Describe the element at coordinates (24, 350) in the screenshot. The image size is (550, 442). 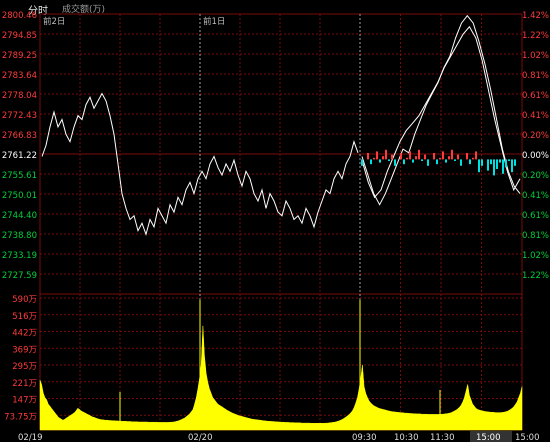
I see `volume-tick-label: 369万` at that location.